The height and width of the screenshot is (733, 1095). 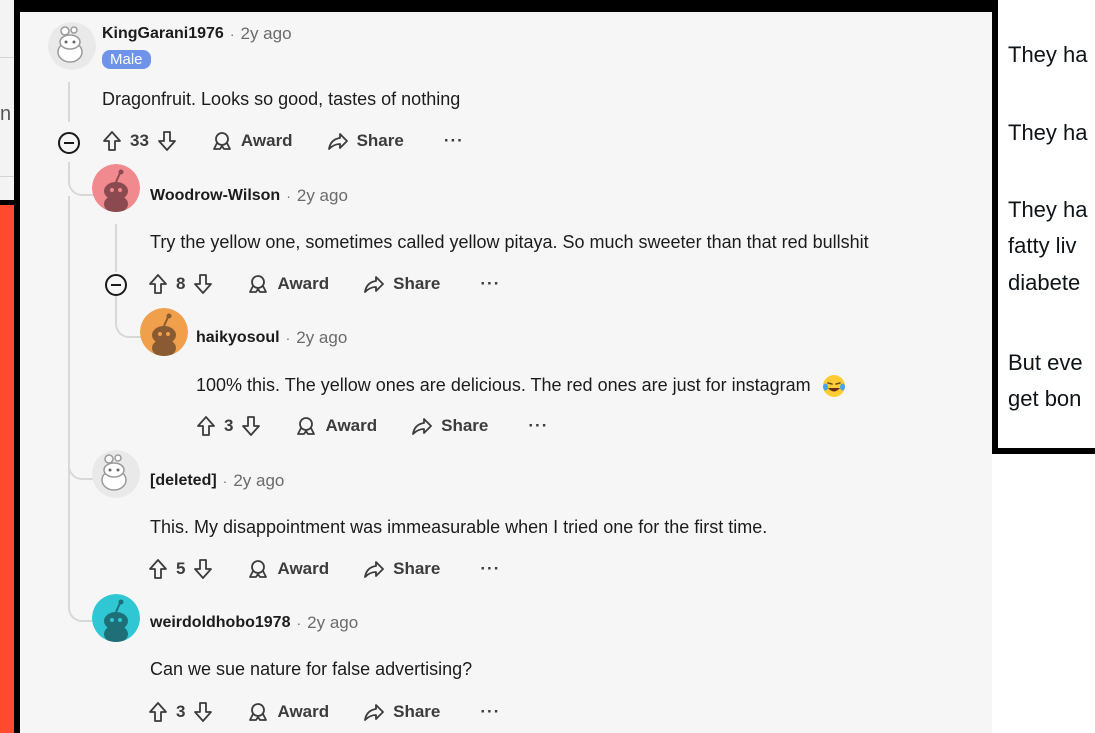 I want to click on vote-count: 5, so click(x=181, y=568).